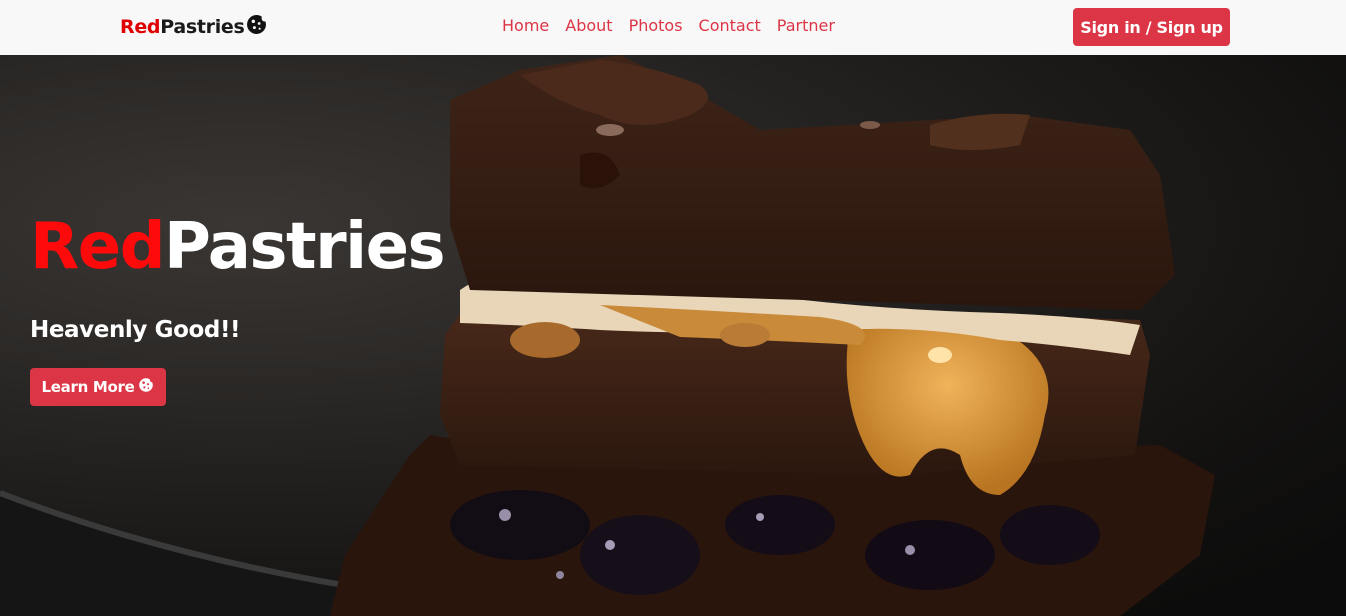 The image size is (1346, 616). I want to click on learn-more-button: Learn More, so click(98, 387).